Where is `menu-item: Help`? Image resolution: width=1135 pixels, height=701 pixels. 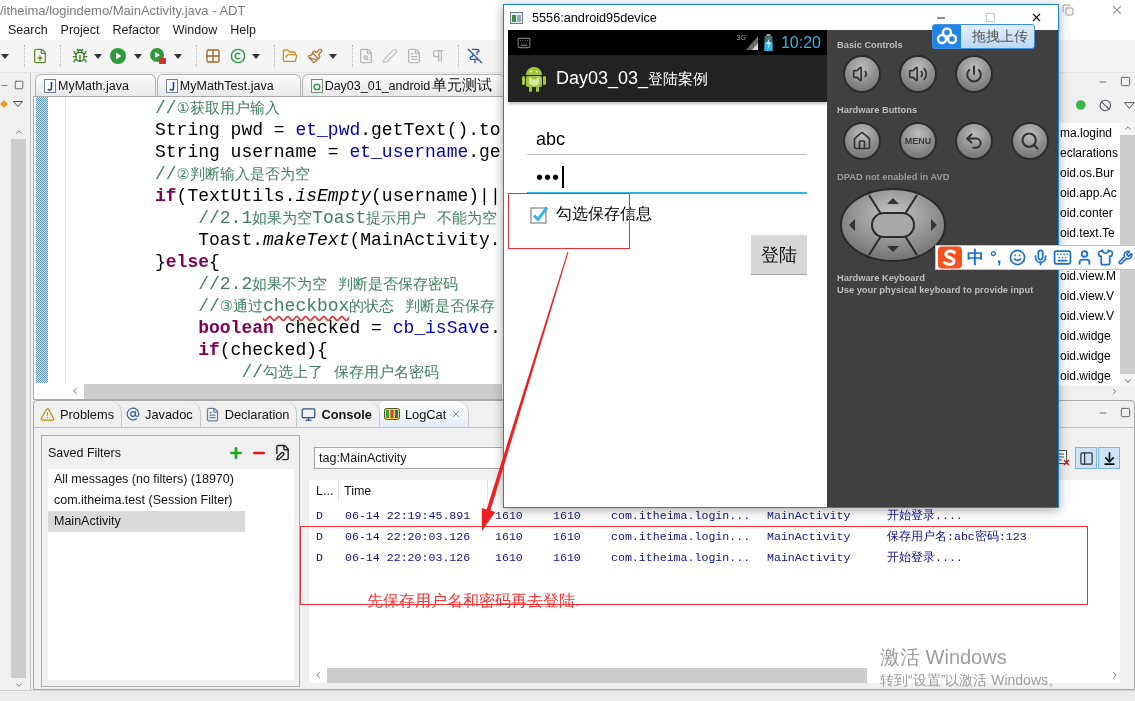 menu-item: Help is located at coordinates (243, 30).